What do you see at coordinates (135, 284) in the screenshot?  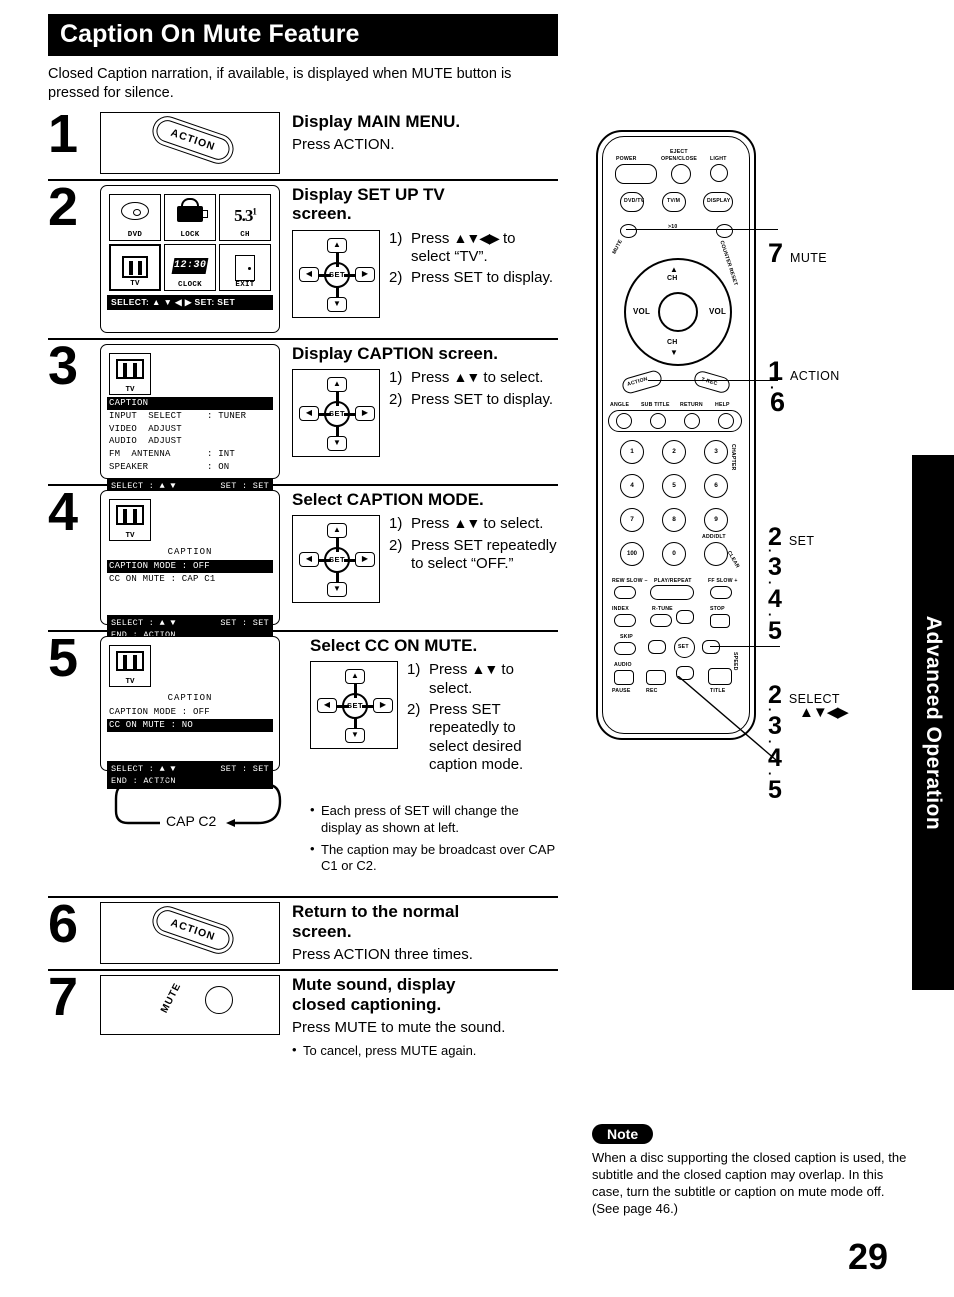 I see `menu-cell-label: TV` at bounding box center [135, 284].